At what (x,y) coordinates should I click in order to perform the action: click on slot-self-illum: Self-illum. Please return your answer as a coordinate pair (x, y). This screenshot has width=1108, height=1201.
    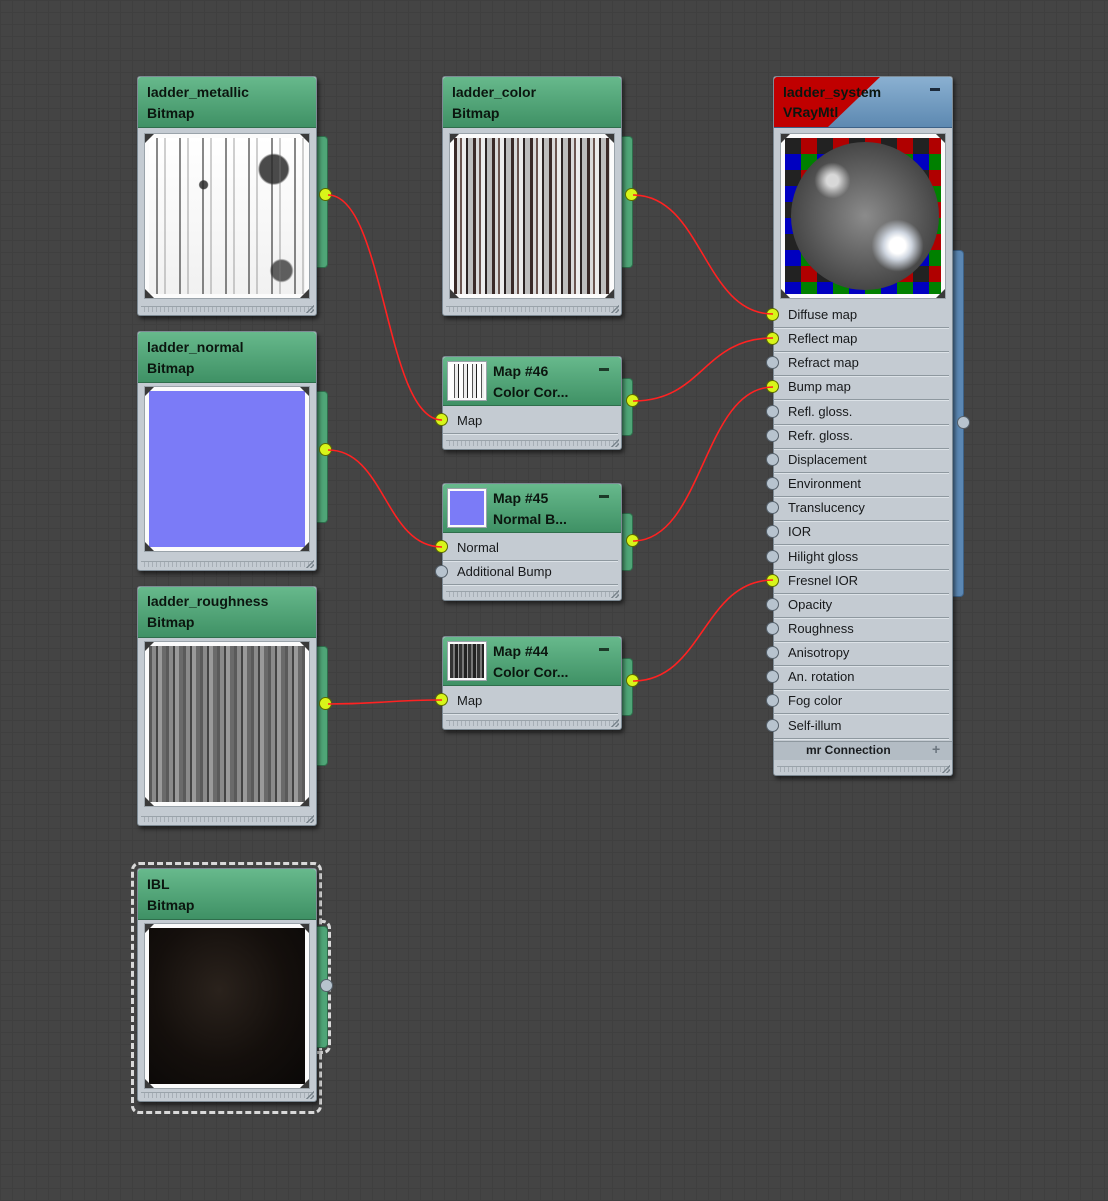
    Looking at the image, I should click on (861, 726).